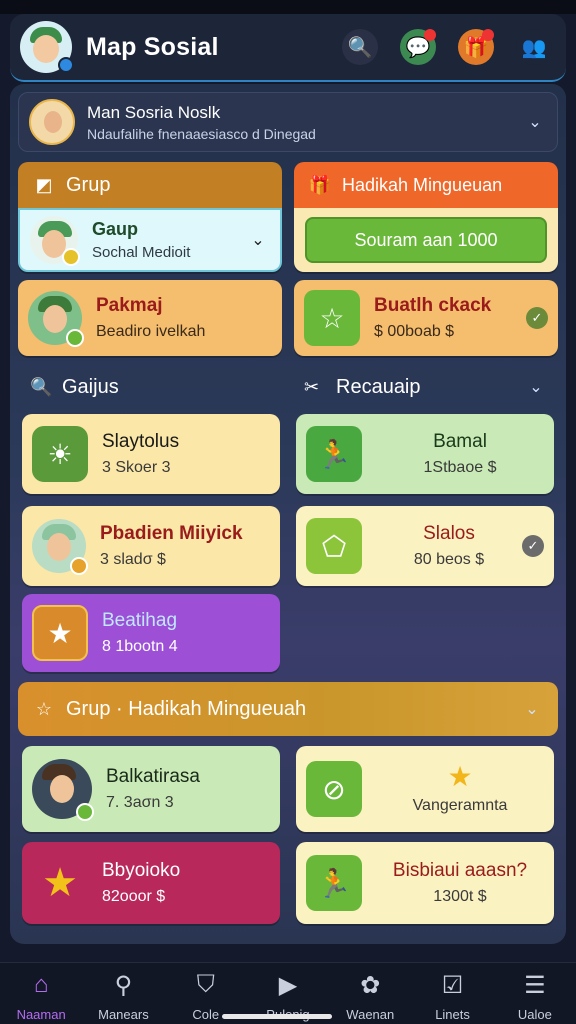  I want to click on settings-icon: ✿, so click(370, 985).